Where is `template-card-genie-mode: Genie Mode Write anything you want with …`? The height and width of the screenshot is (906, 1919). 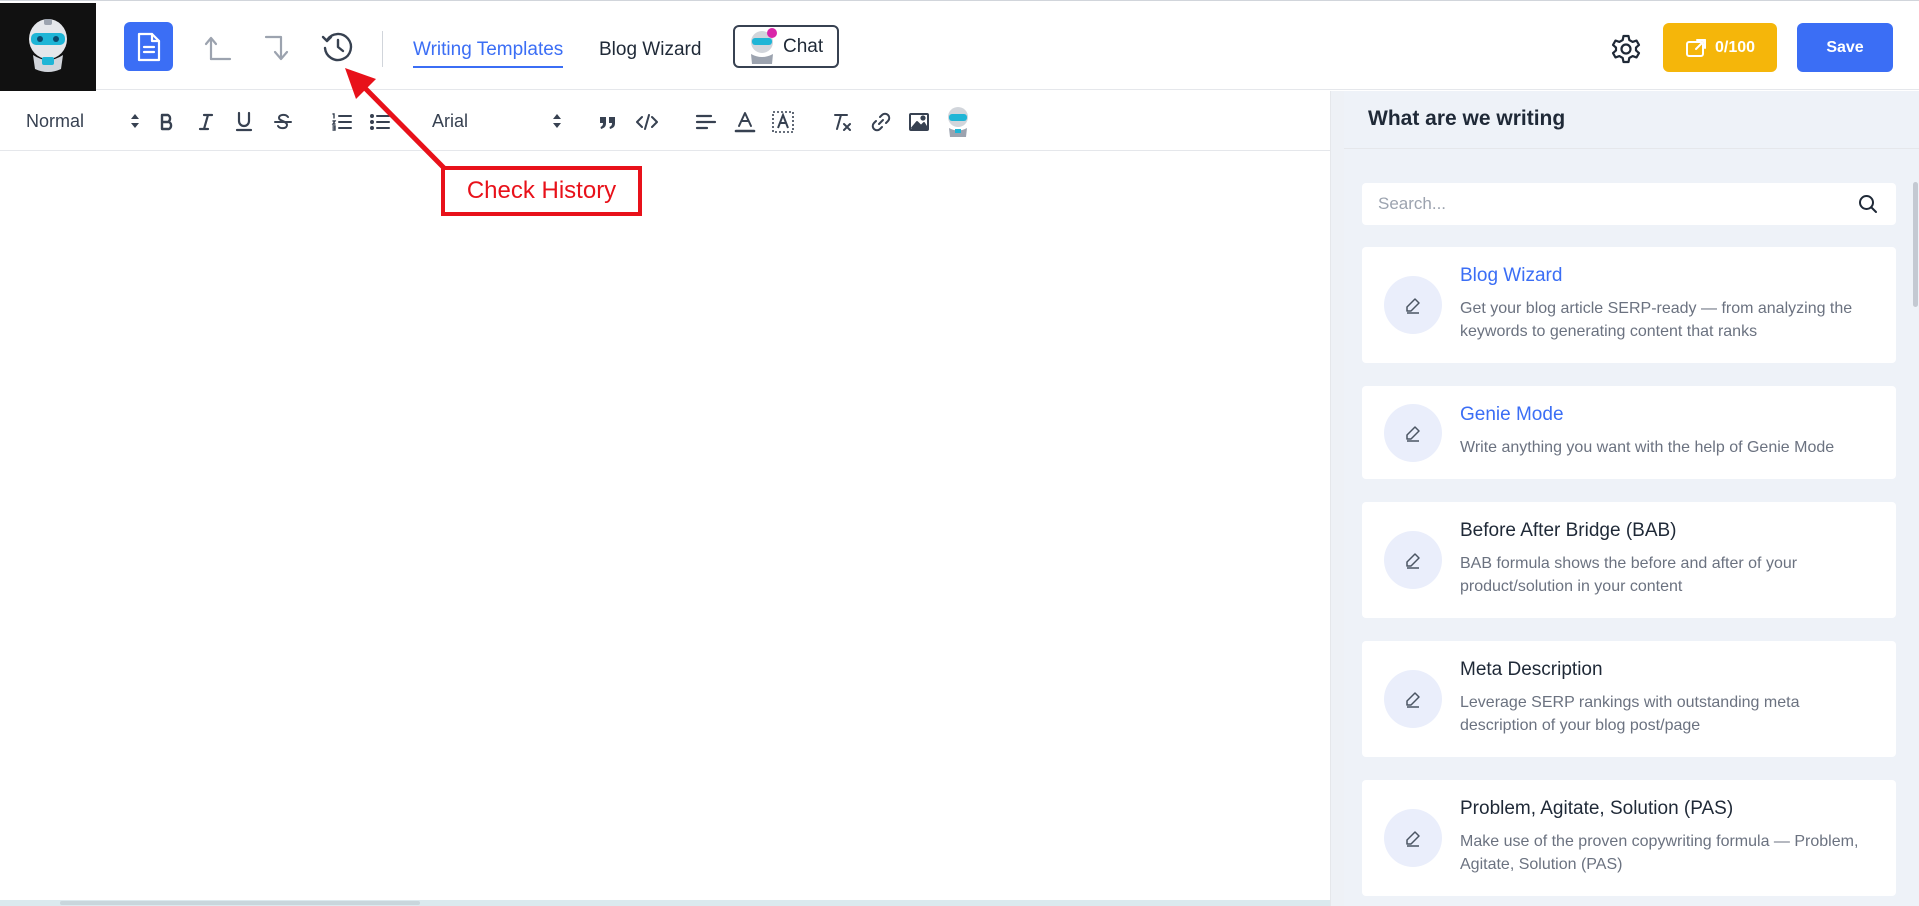 template-card-genie-mode: Genie Mode Write anything you want with … is located at coordinates (1629, 432).